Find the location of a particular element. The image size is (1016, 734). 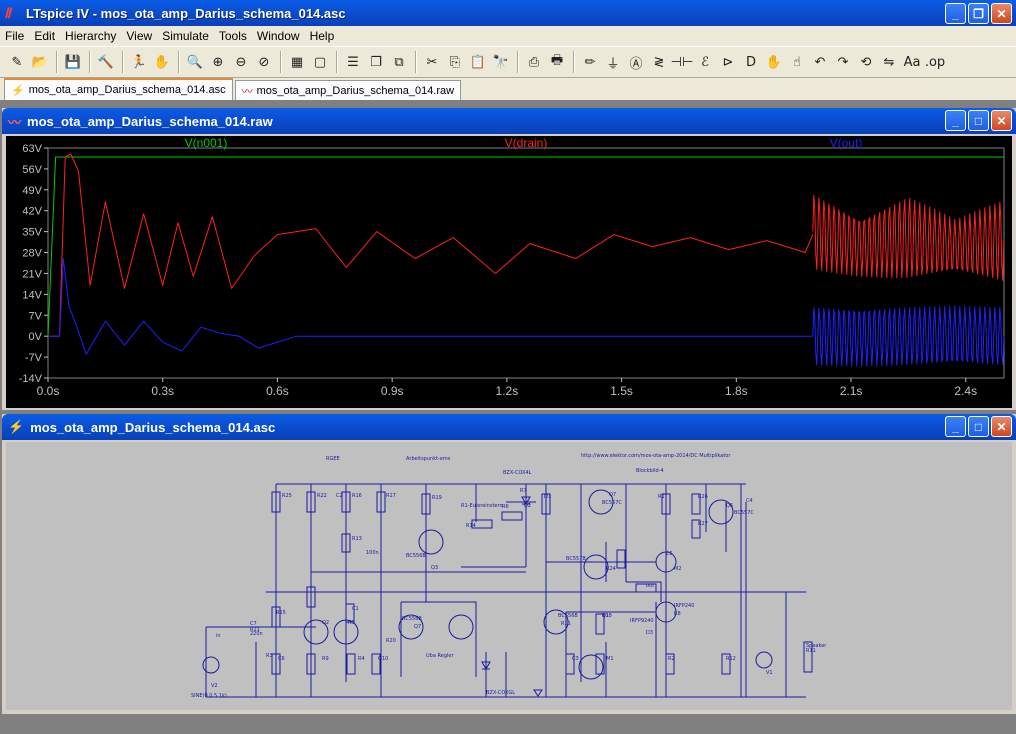

tab-waveform: 〰 mos_ota_amp_Darius_schema_014.raw is located at coordinates (348, 90).